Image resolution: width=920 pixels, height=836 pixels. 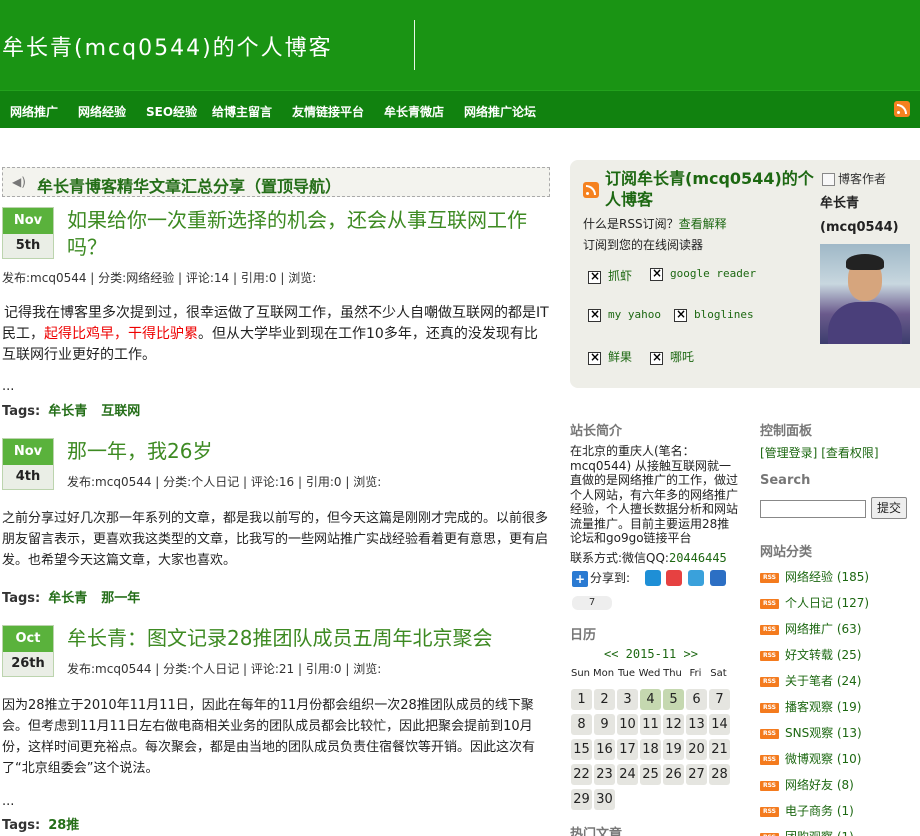 I want to click on admin-login-link: [管理登录], so click(x=788, y=453).